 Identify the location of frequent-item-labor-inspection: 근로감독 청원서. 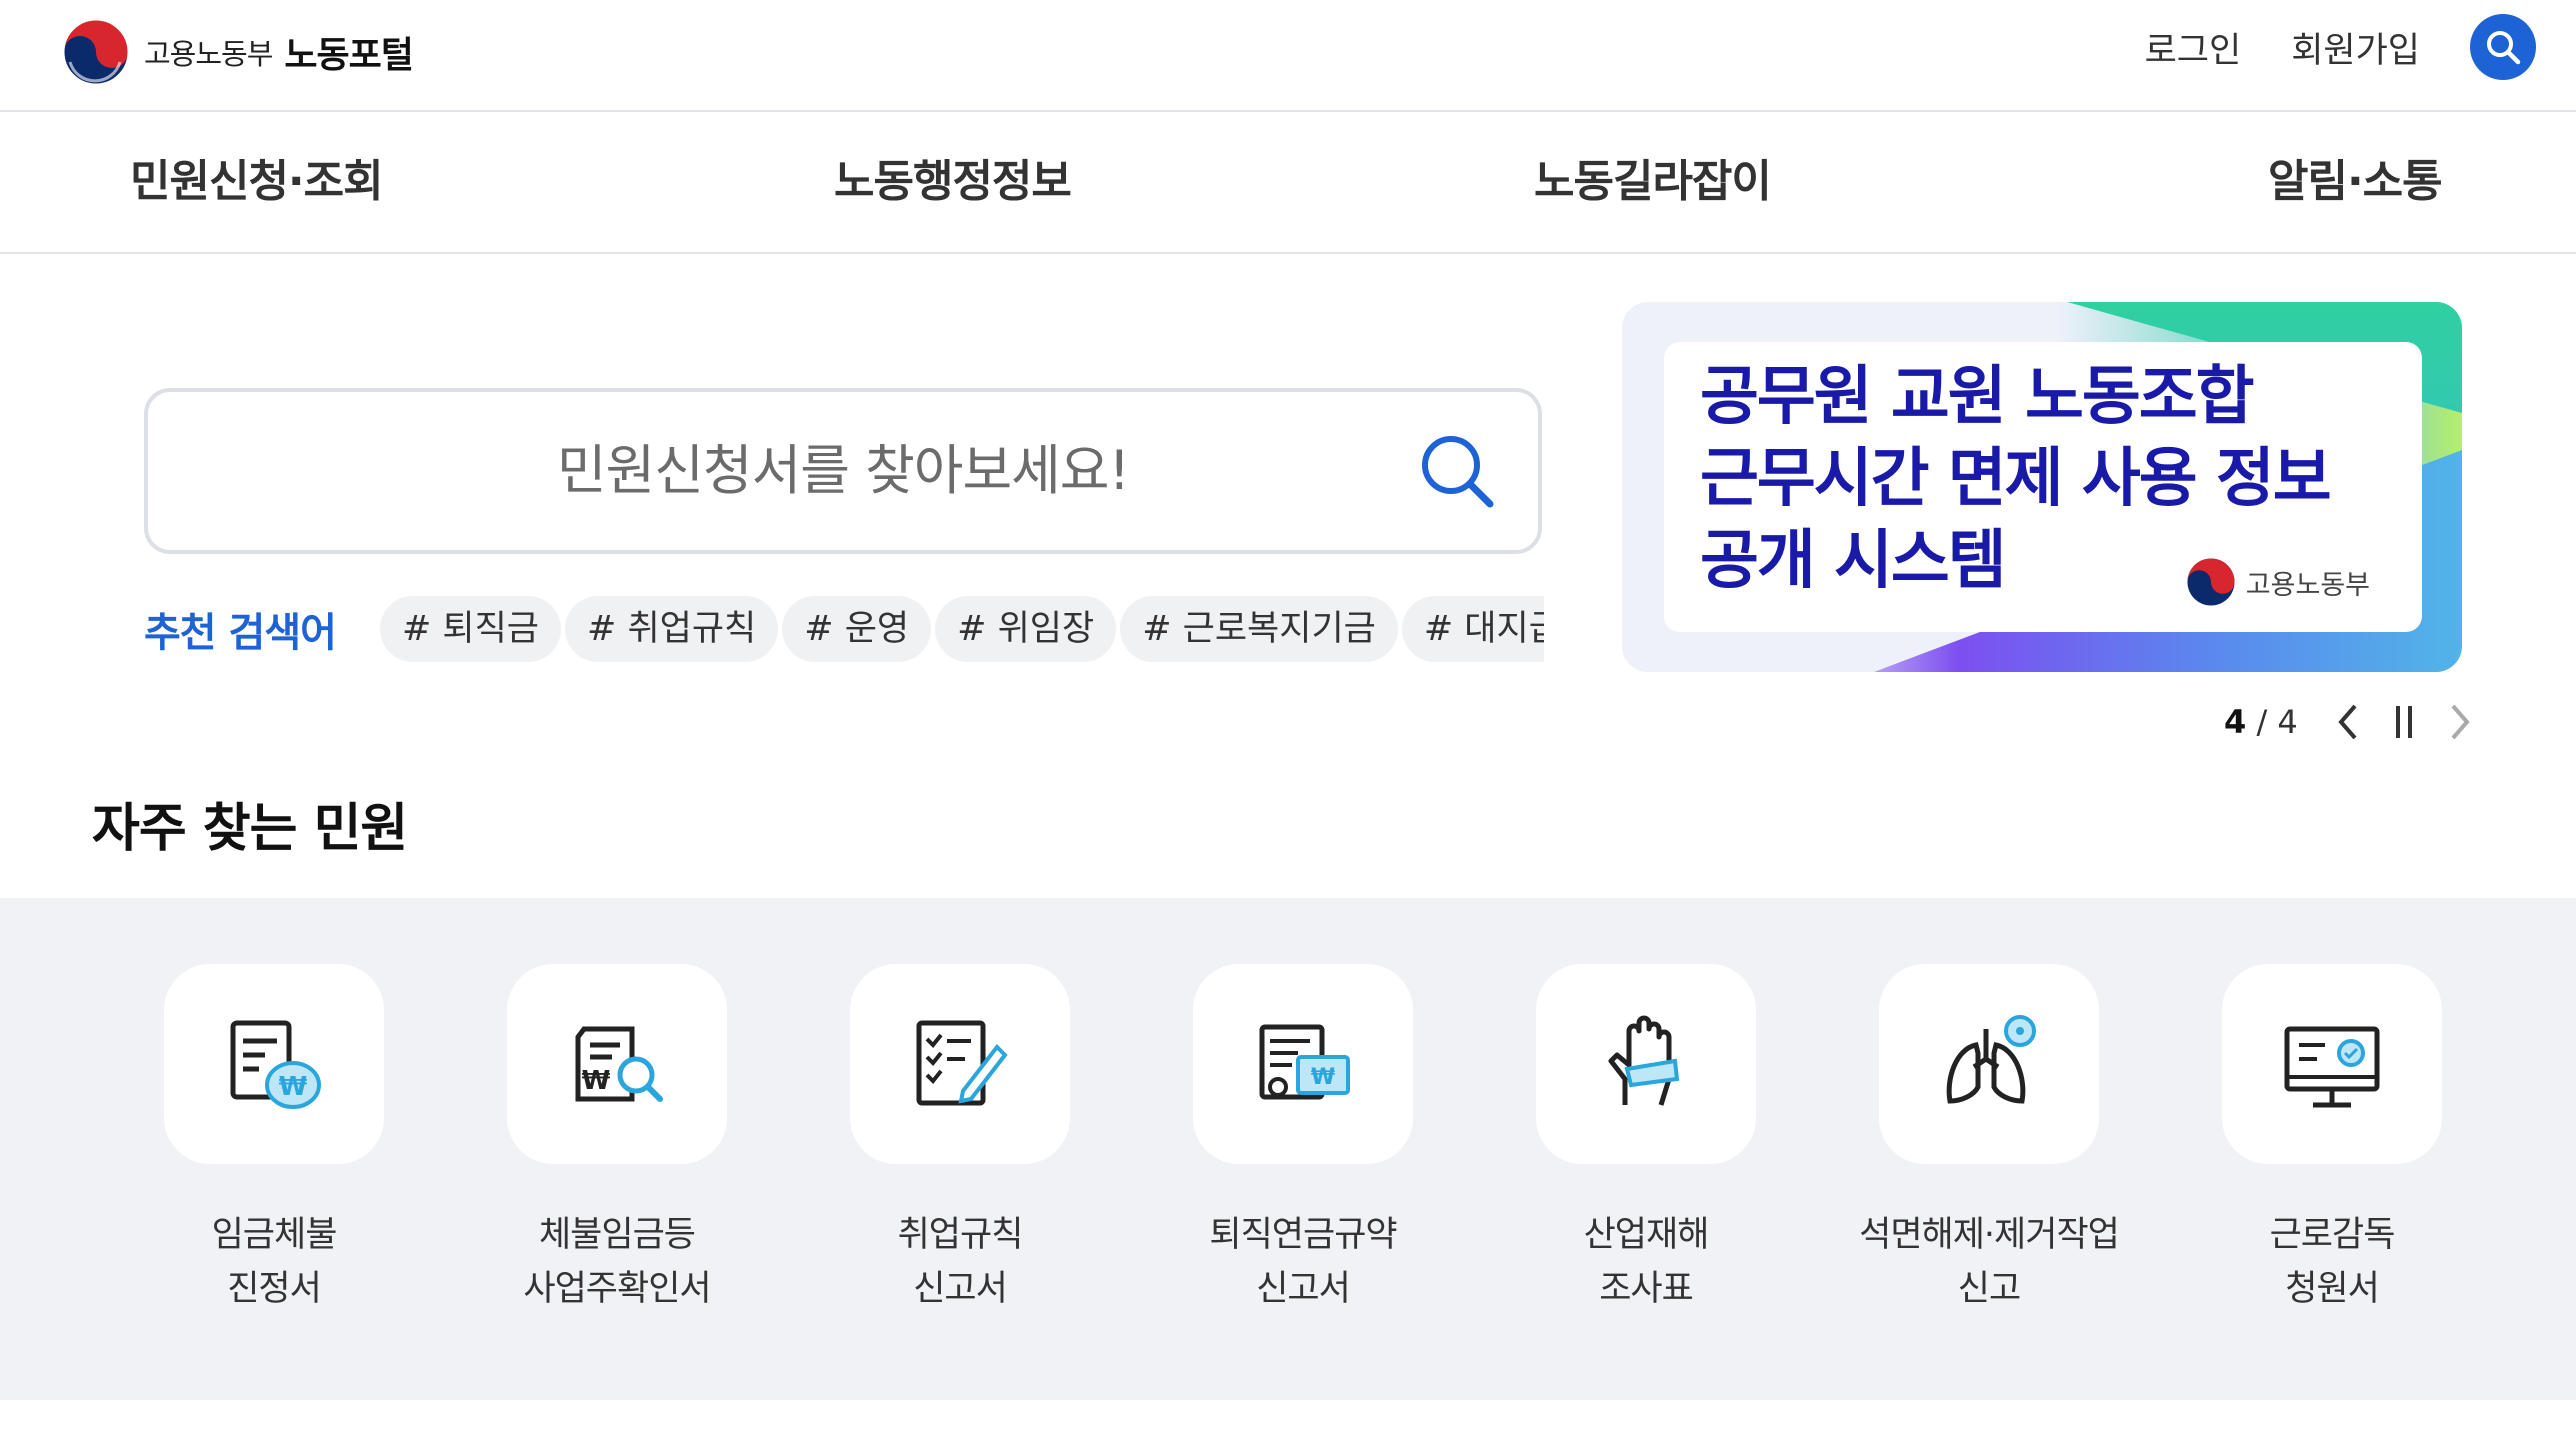
(2332, 1140).